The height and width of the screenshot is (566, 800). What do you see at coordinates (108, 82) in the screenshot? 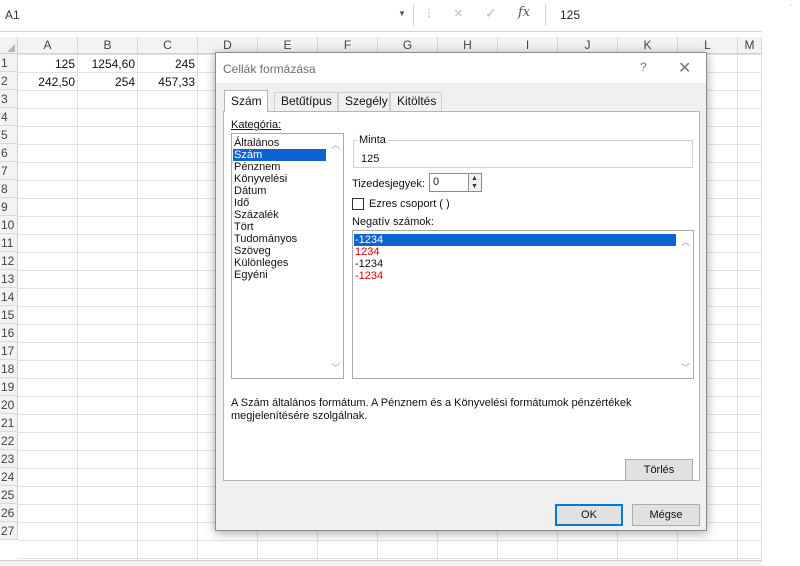
I see `cell-b2: 254` at bounding box center [108, 82].